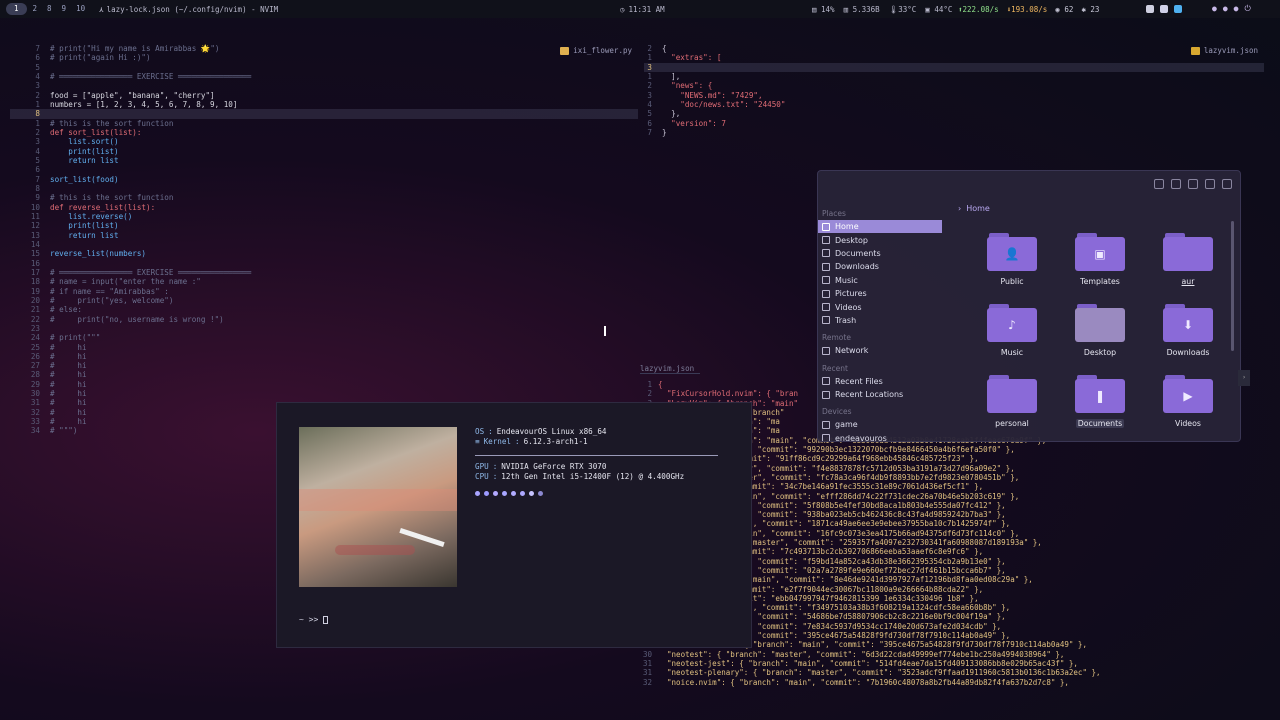  I want to click on code-line: 2 food = ["apple", "banana", "cherry"], so click(324, 95).